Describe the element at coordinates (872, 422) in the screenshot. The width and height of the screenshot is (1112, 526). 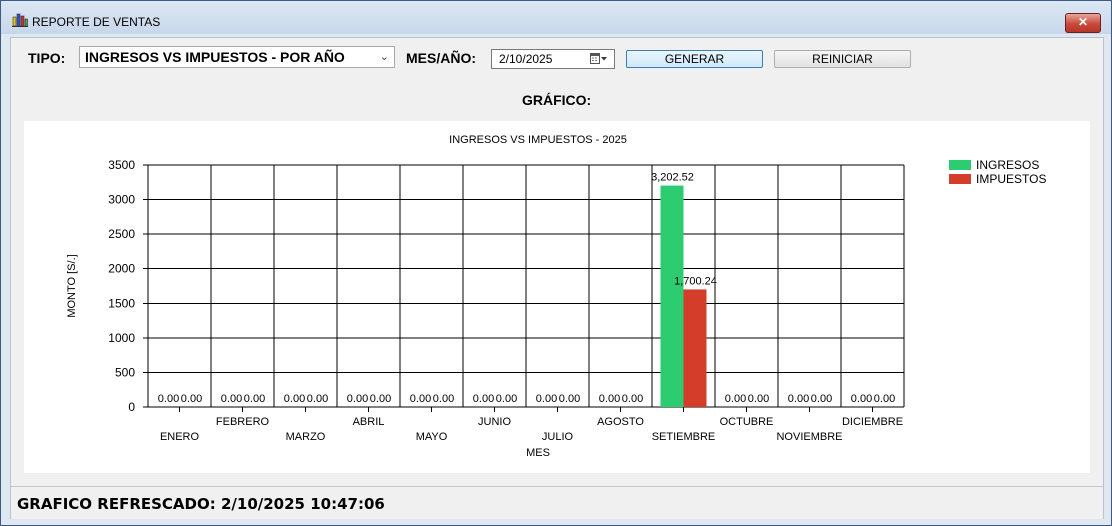
I see `x-tick-label: DICIEMBRE` at that location.